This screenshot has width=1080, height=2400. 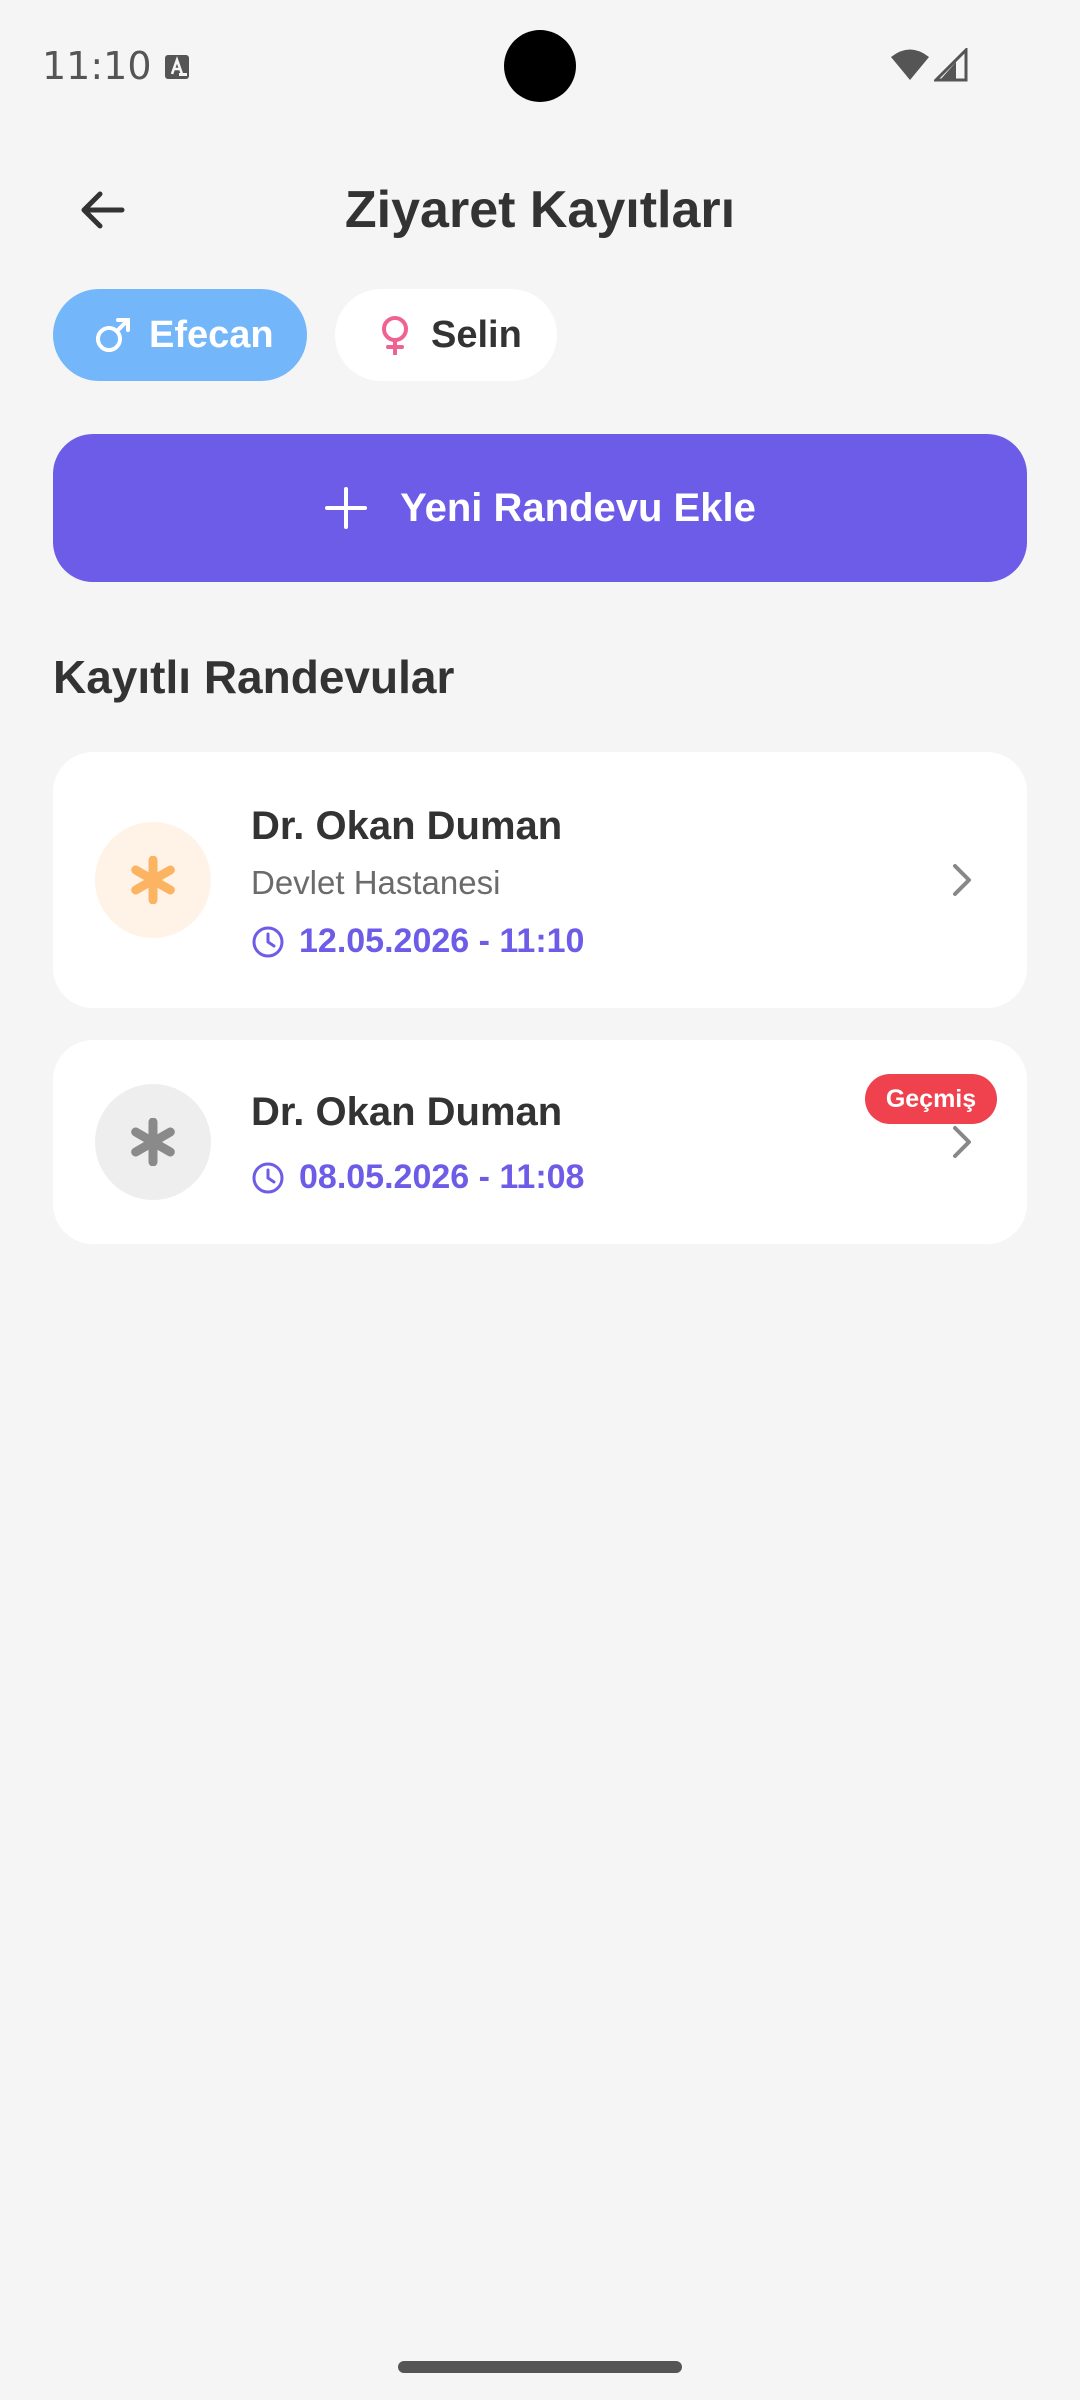 I want to click on profile-chip-efecan: Efecan, so click(x=180, y=335).